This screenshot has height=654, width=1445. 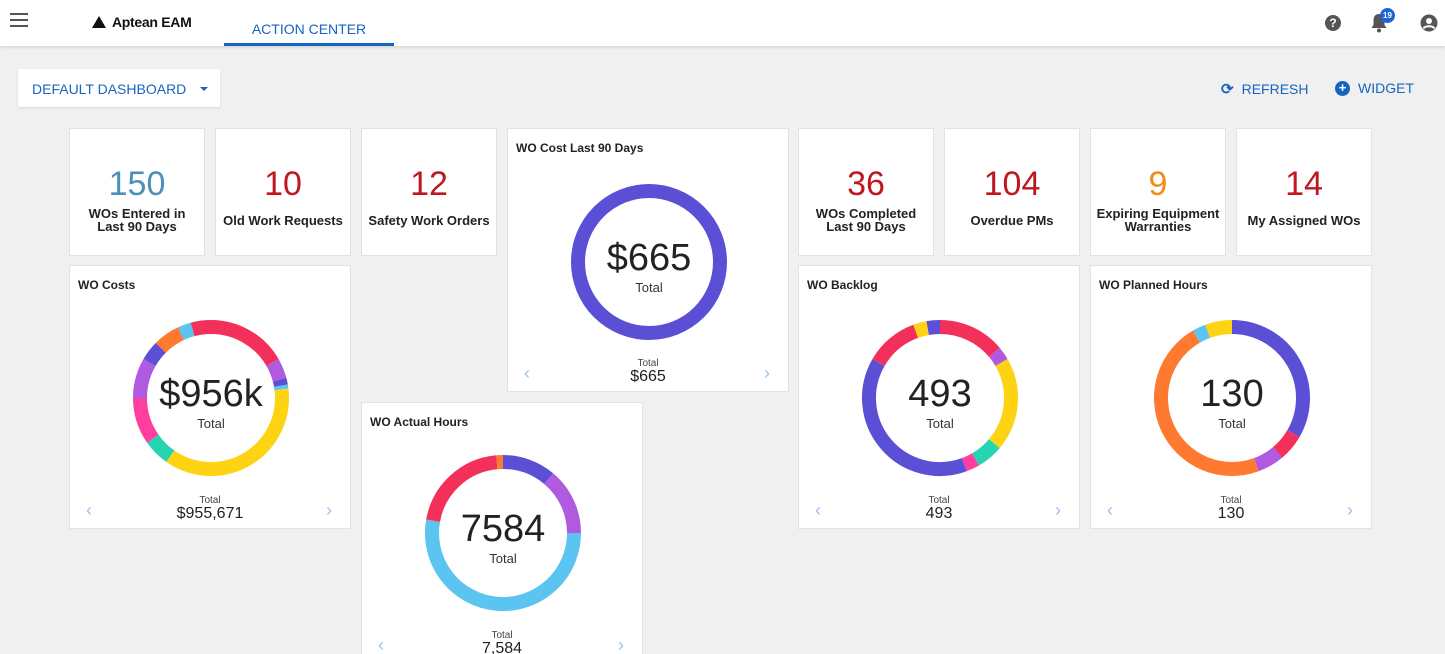 What do you see at coordinates (19, 20) in the screenshot?
I see `menu-icon` at bounding box center [19, 20].